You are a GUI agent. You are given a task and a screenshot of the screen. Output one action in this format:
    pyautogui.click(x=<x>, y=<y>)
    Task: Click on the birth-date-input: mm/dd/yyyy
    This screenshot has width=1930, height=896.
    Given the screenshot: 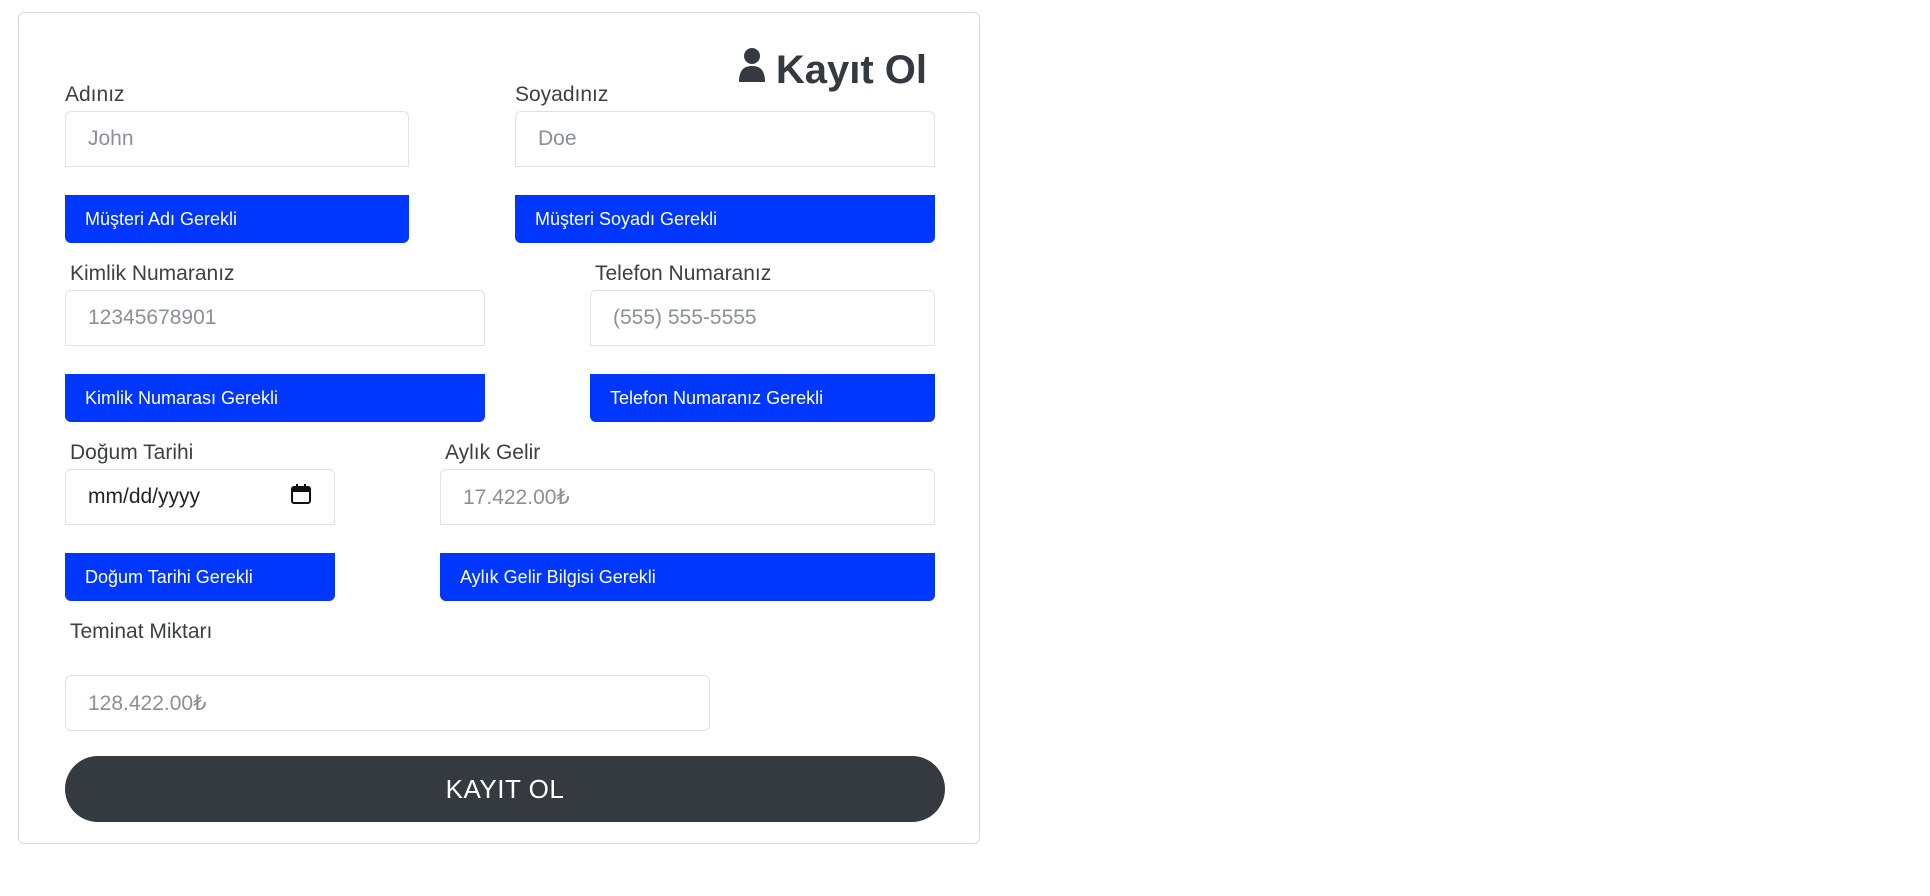 What is the action you would take?
    pyautogui.click(x=200, y=497)
    